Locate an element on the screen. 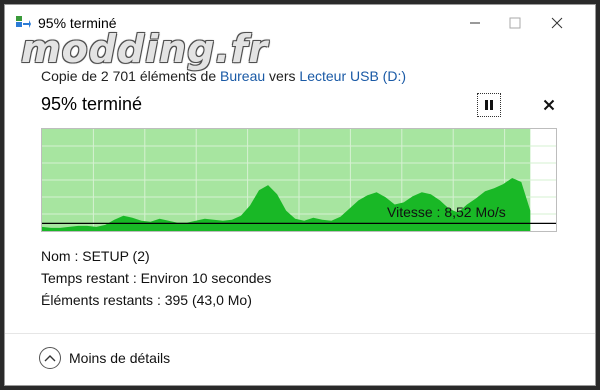  less-details-button: Moins de détails is located at coordinates (104, 358).